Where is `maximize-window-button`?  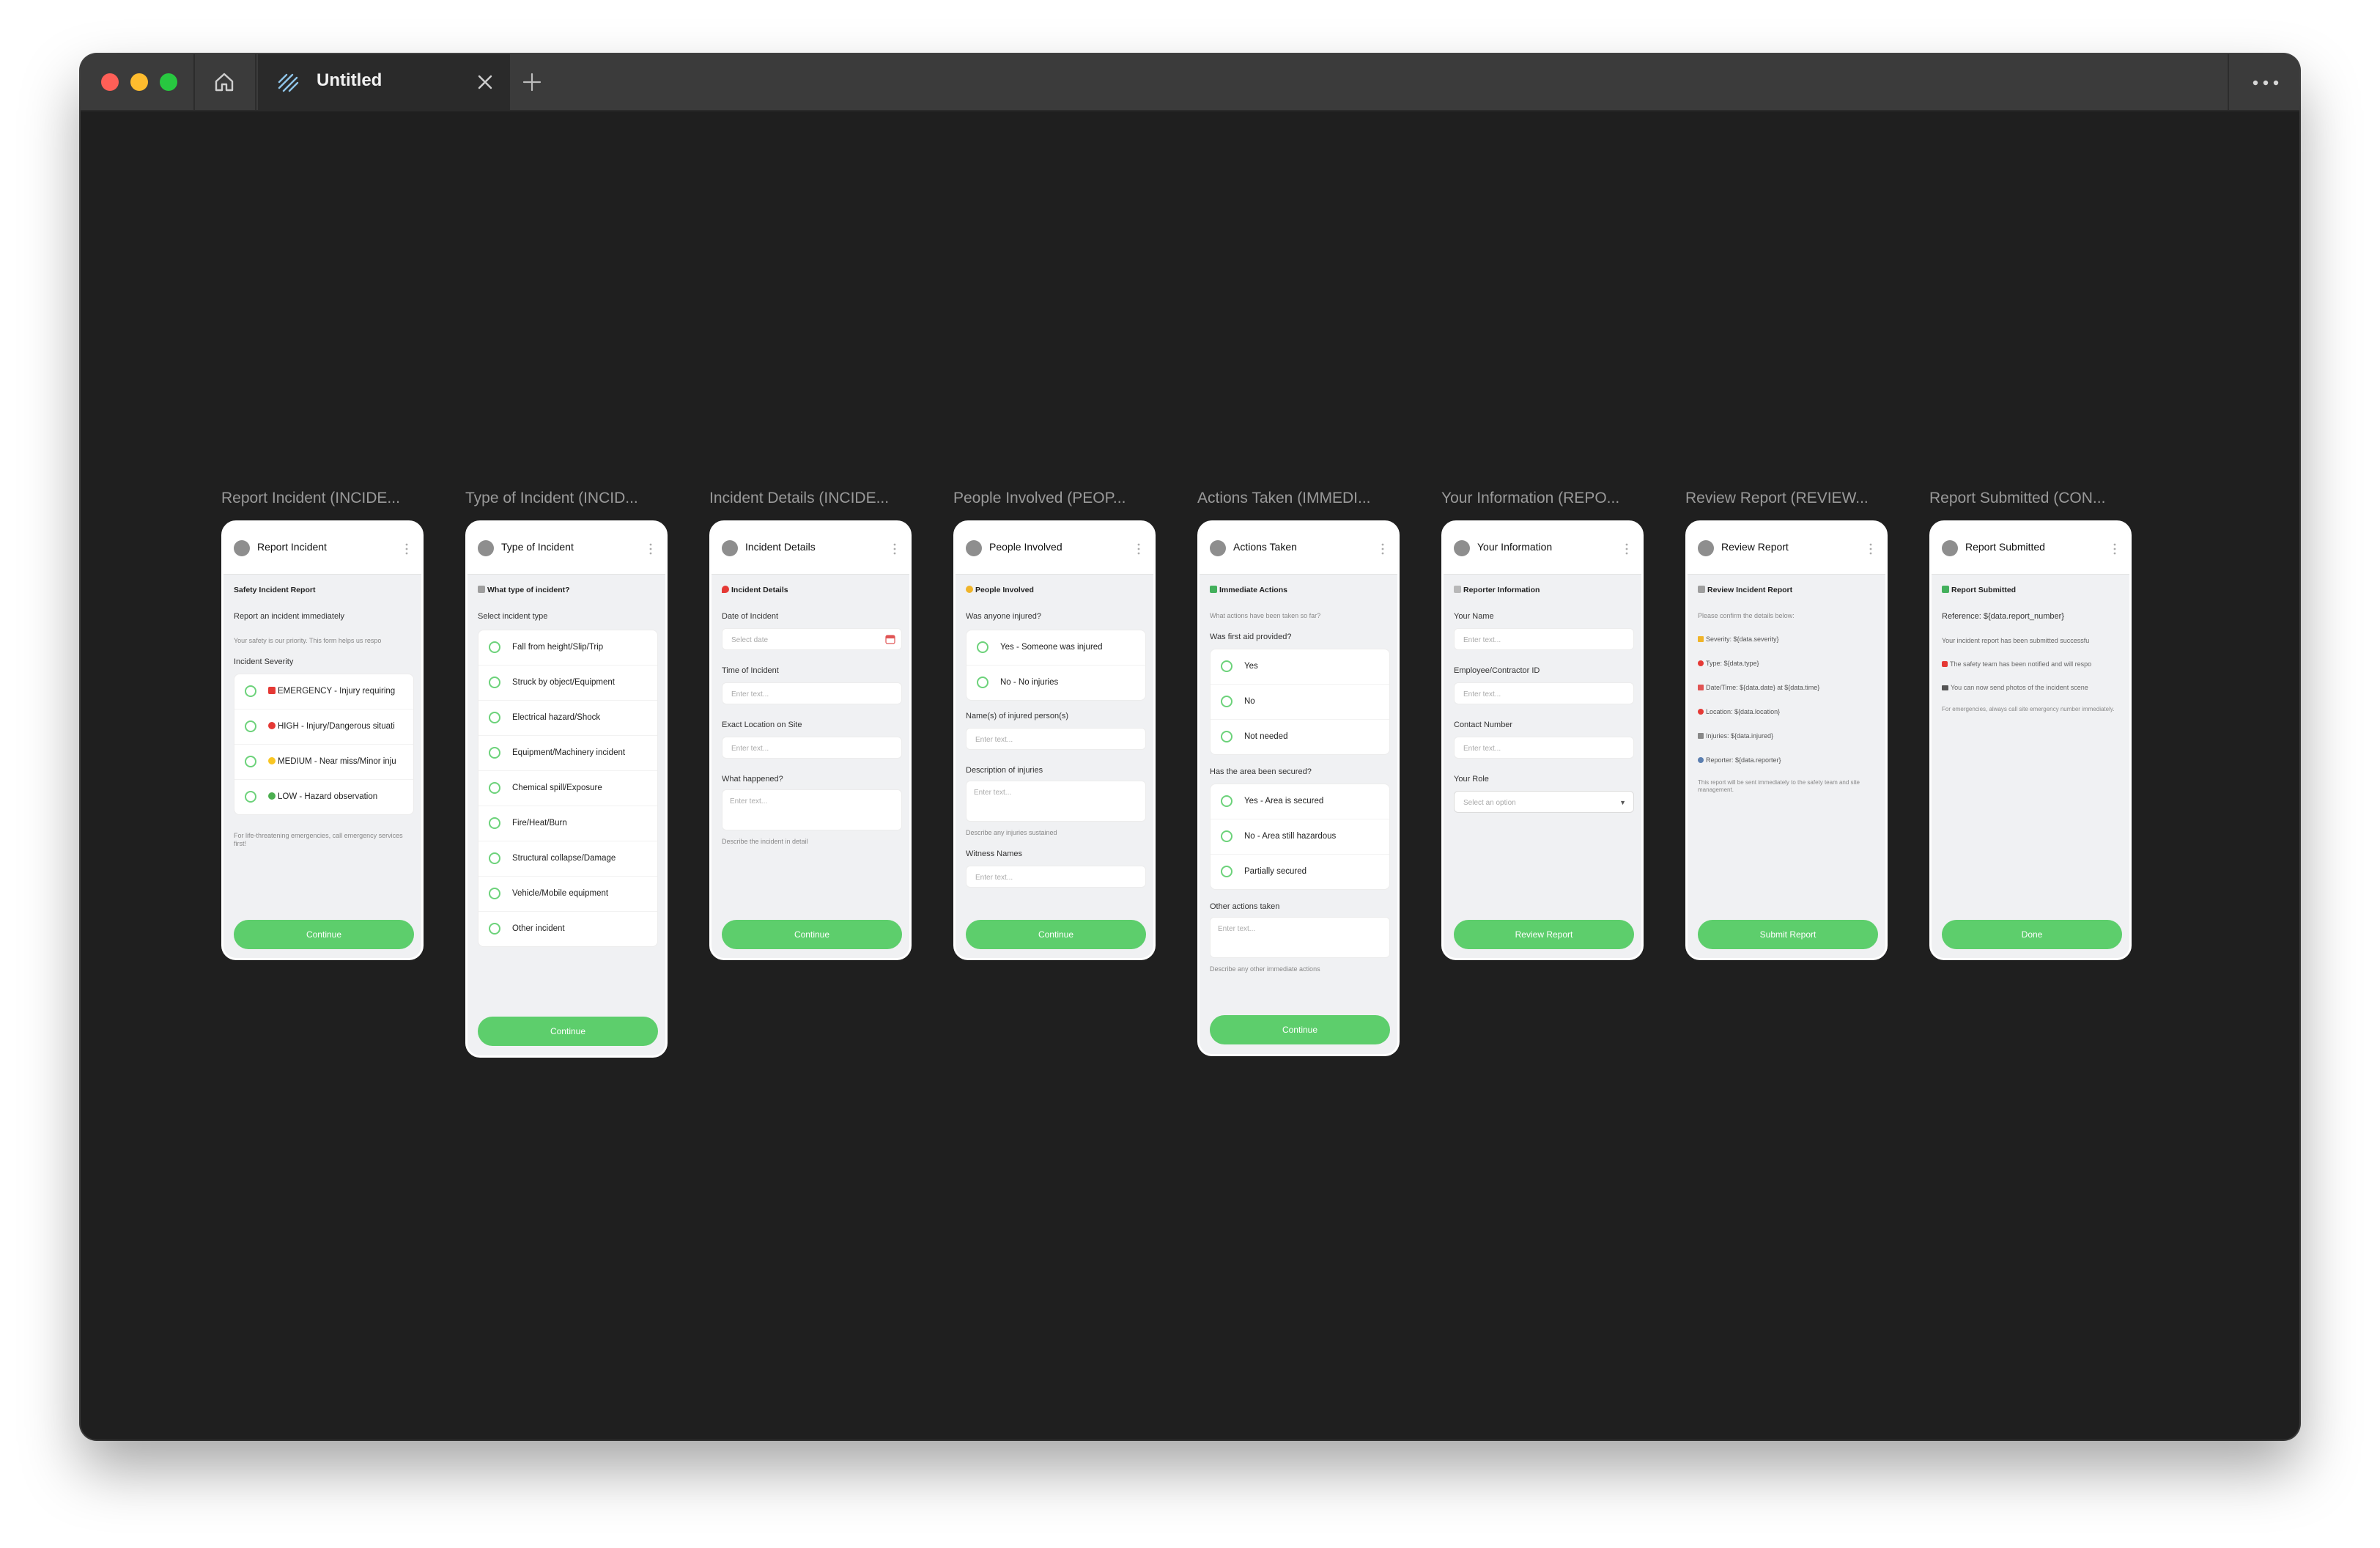 maximize-window-button is located at coordinates (168, 82).